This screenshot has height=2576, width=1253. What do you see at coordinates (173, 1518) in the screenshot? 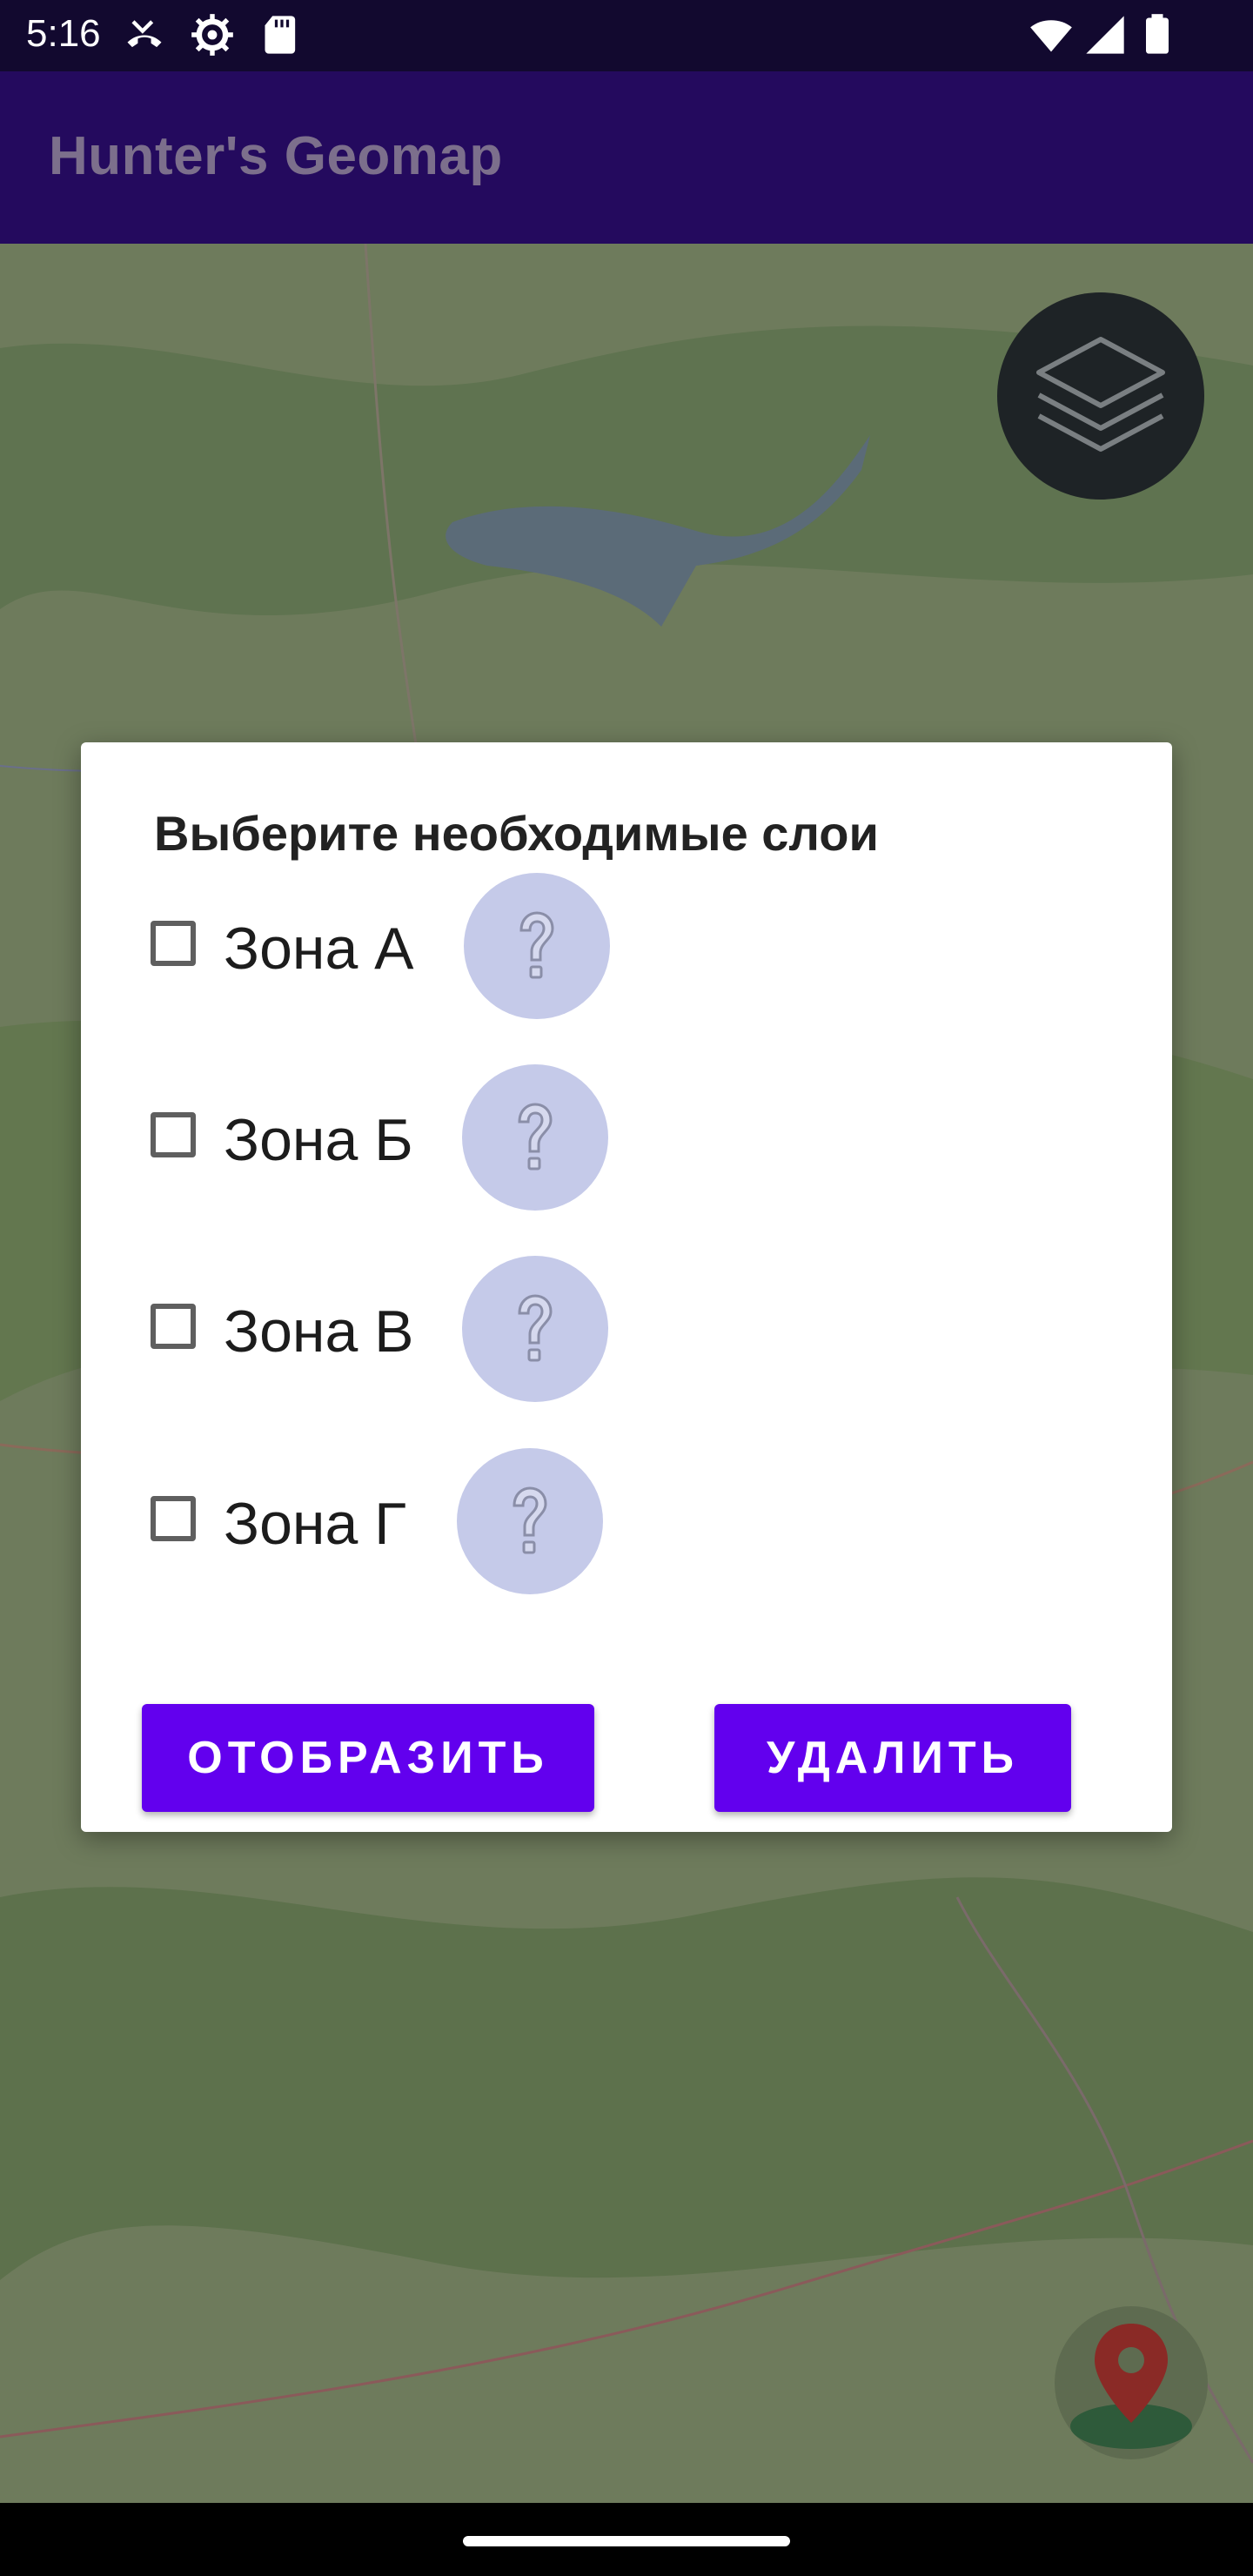
I see `zone-g-checkbox` at bounding box center [173, 1518].